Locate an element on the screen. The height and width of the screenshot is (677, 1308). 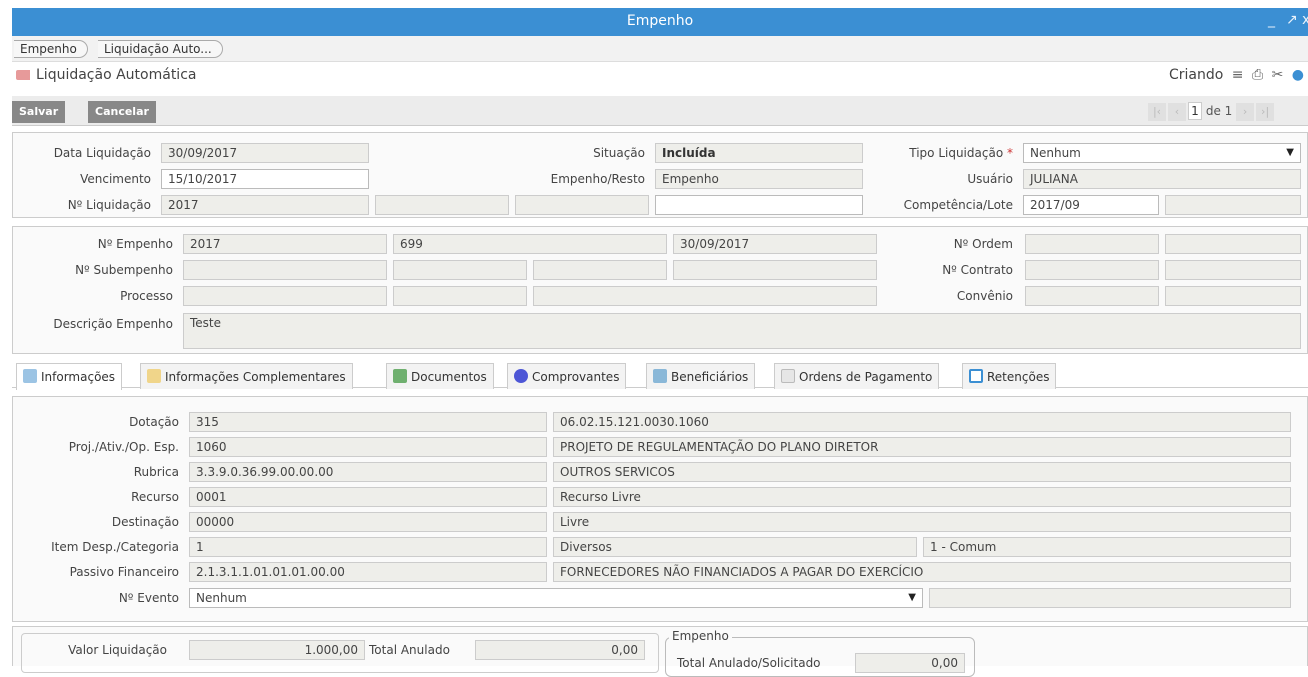
empenho-legend: Empenho is located at coordinates (700, 636).